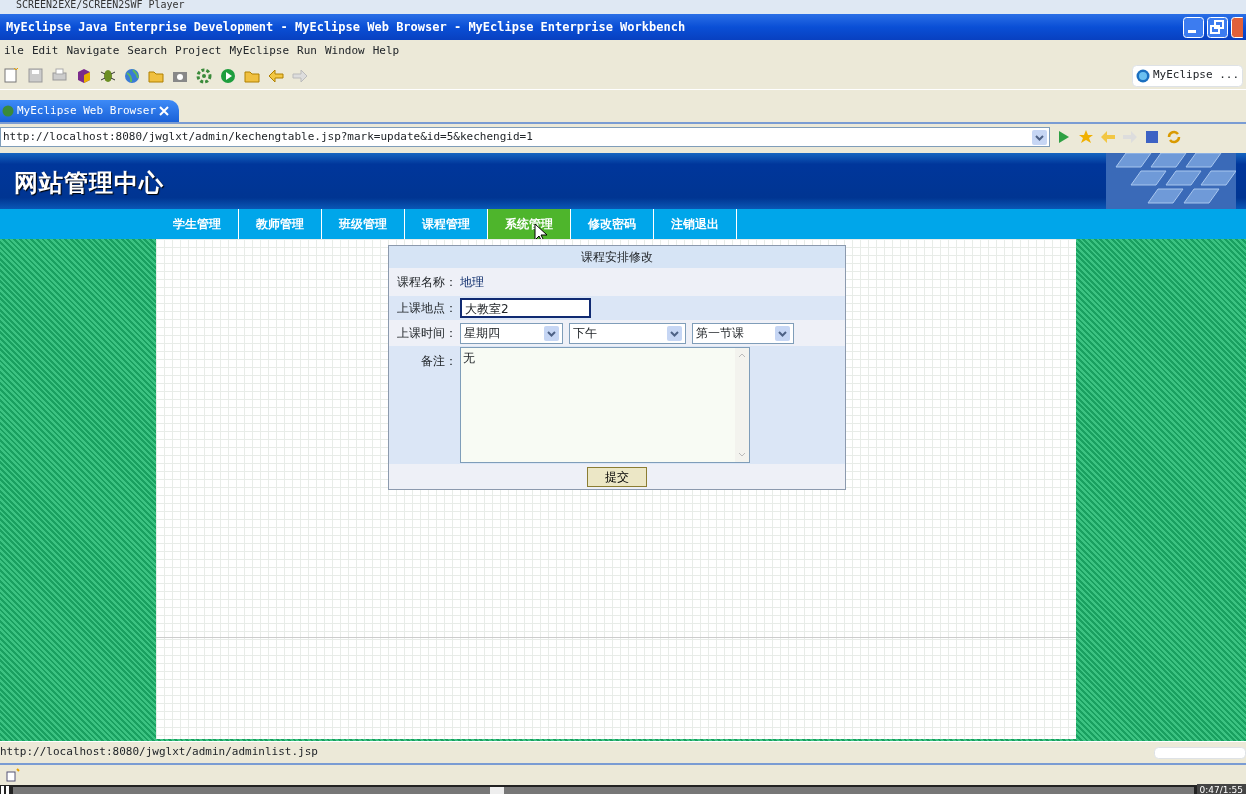  I want to click on gear-icon, so click(204, 75).